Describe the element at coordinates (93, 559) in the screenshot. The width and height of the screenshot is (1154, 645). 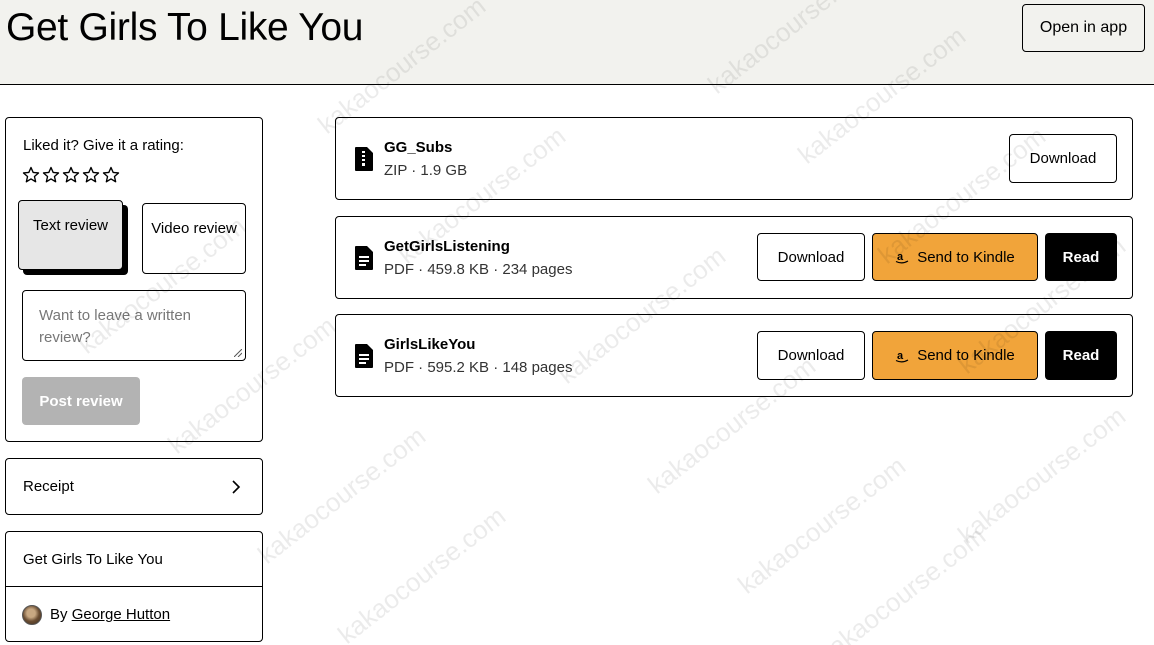
I see `product-title: Get Girls To Like You` at that location.